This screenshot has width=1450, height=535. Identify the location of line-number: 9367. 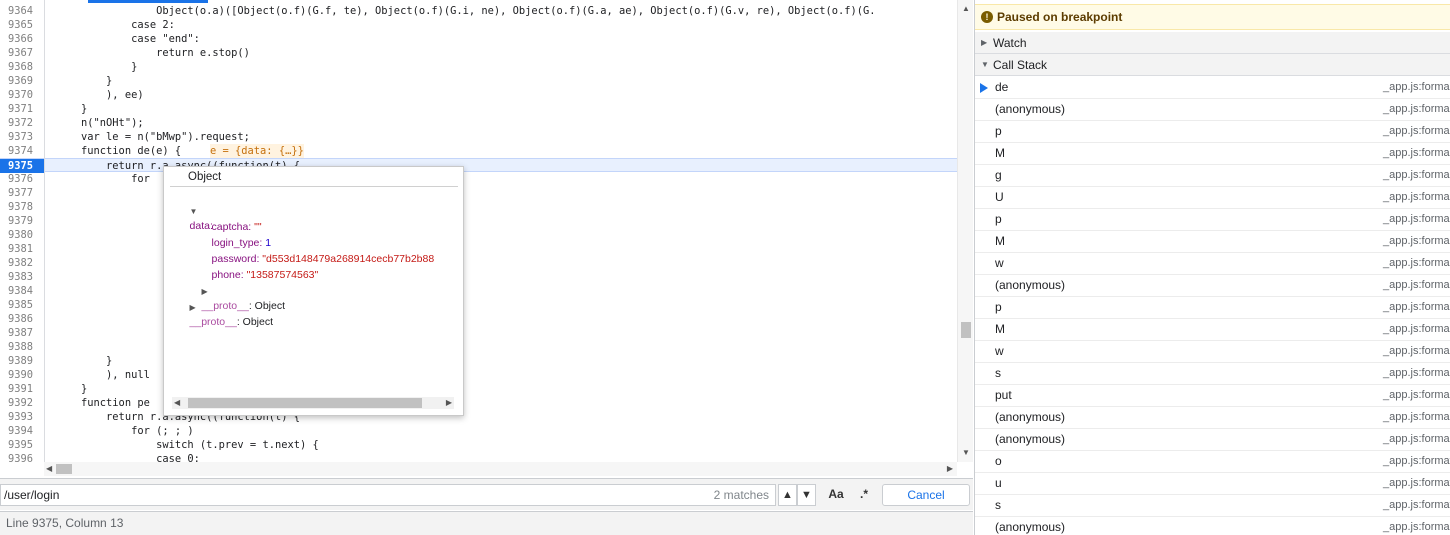
(22, 53).